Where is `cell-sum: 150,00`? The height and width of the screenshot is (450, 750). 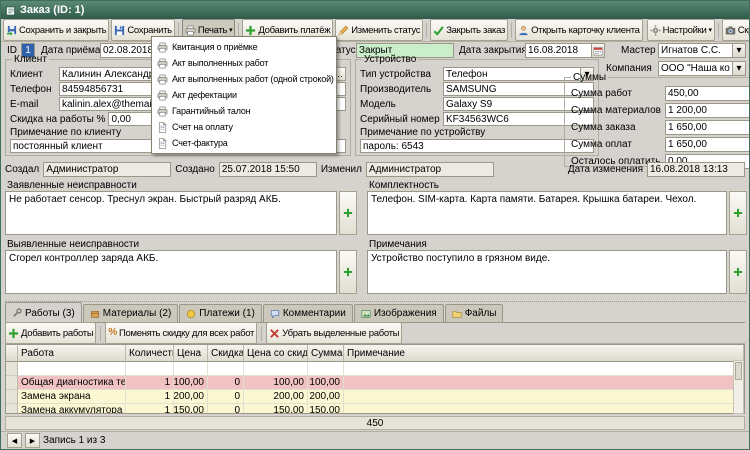 cell-sum: 150,00 is located at coordinates (326, 408).